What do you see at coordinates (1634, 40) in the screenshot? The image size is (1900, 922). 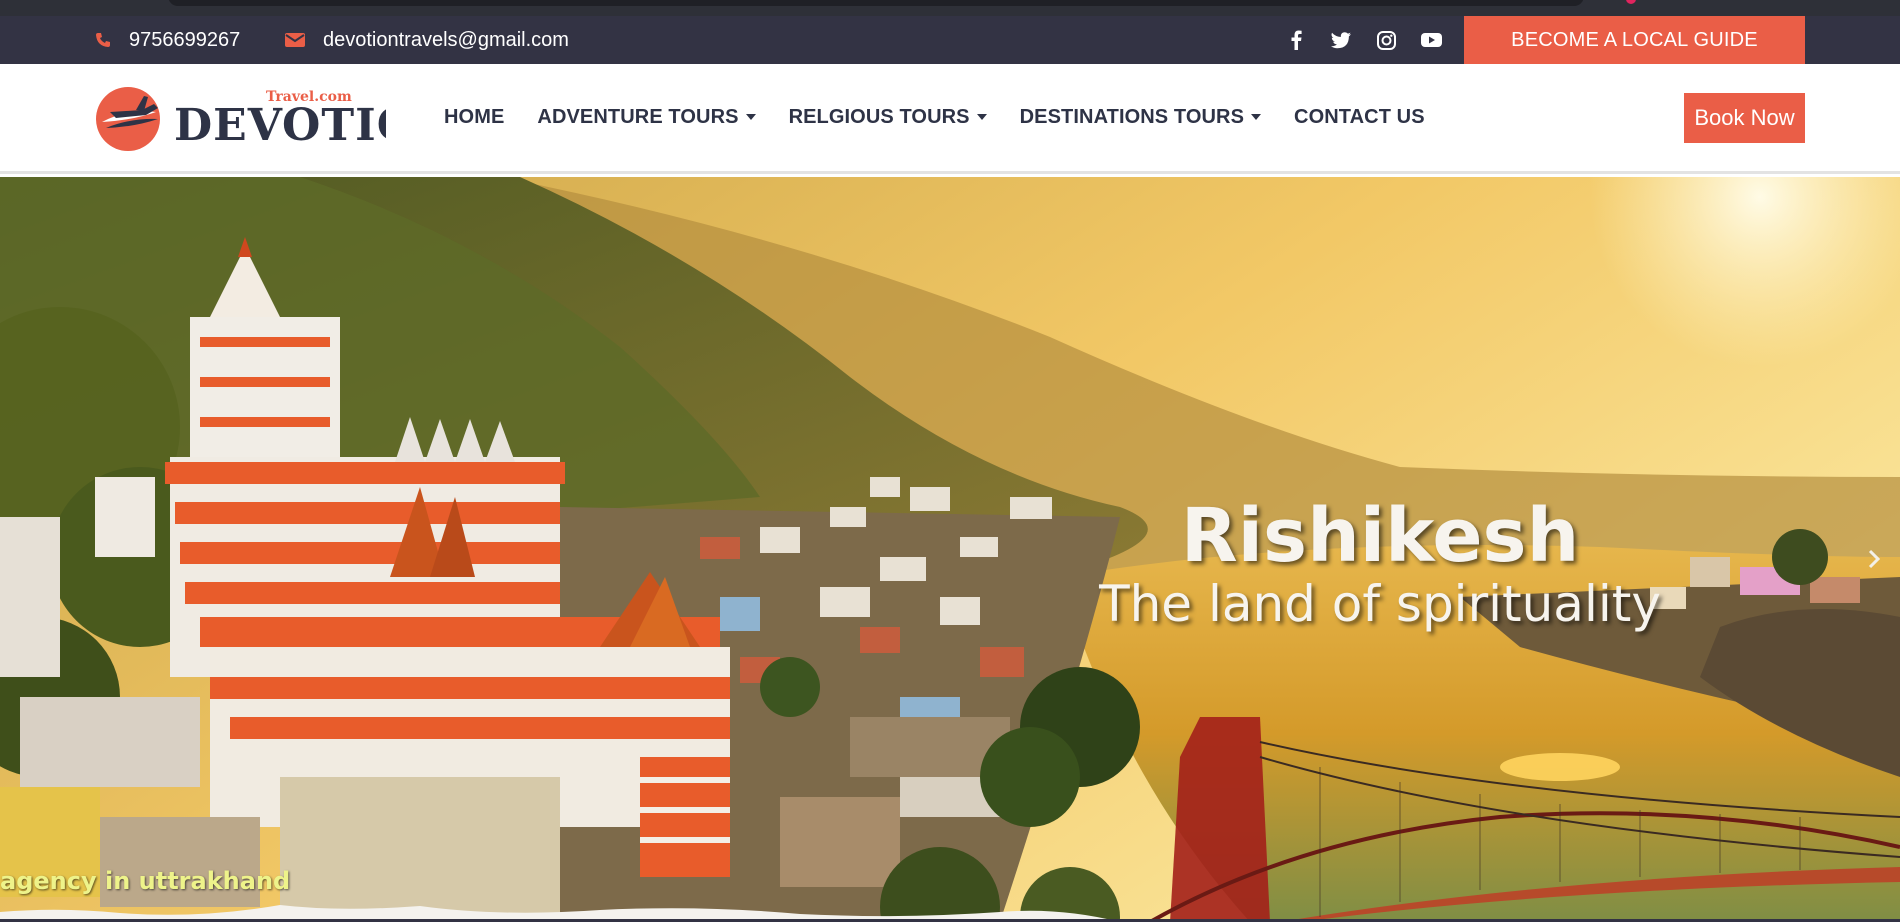 I see `become-local-guide-button: BECOME A LOCAL GUIDE` at bounding box center [1634, 40].